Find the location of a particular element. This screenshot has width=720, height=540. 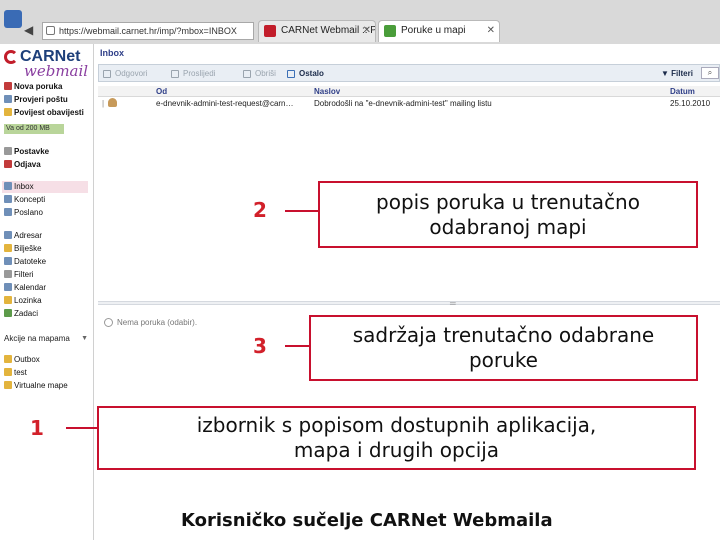

annotation-preview-pane: sadržaja trenutačno odabrane poruke is located at coordinates (503, 348).